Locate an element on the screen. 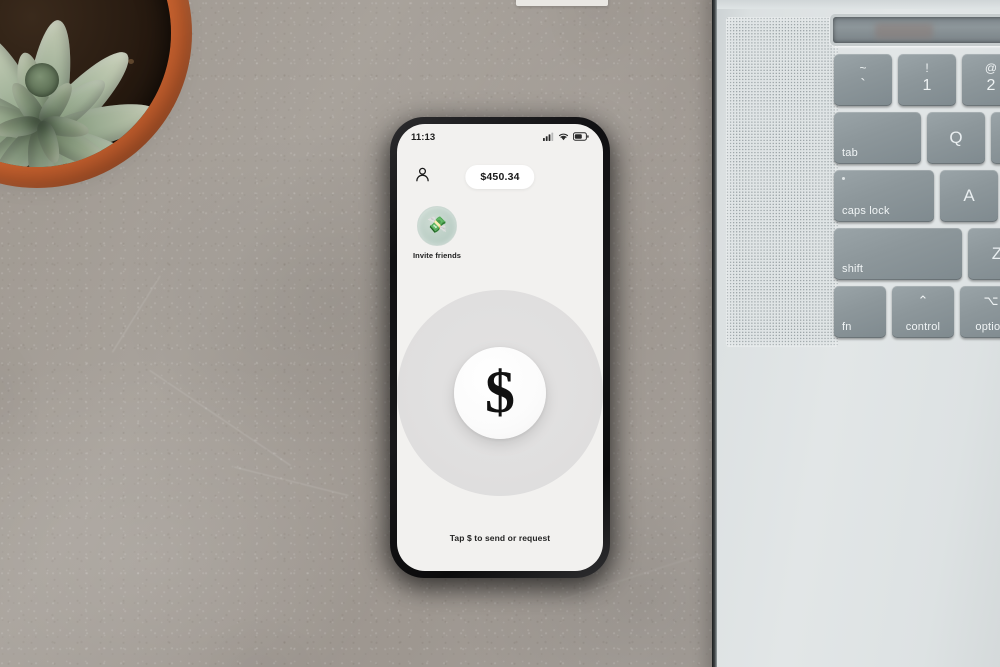 The height and width of the screenshot is (667, 1000). option-symbol-icon: ⌥ is located at coordinates (991, 300).